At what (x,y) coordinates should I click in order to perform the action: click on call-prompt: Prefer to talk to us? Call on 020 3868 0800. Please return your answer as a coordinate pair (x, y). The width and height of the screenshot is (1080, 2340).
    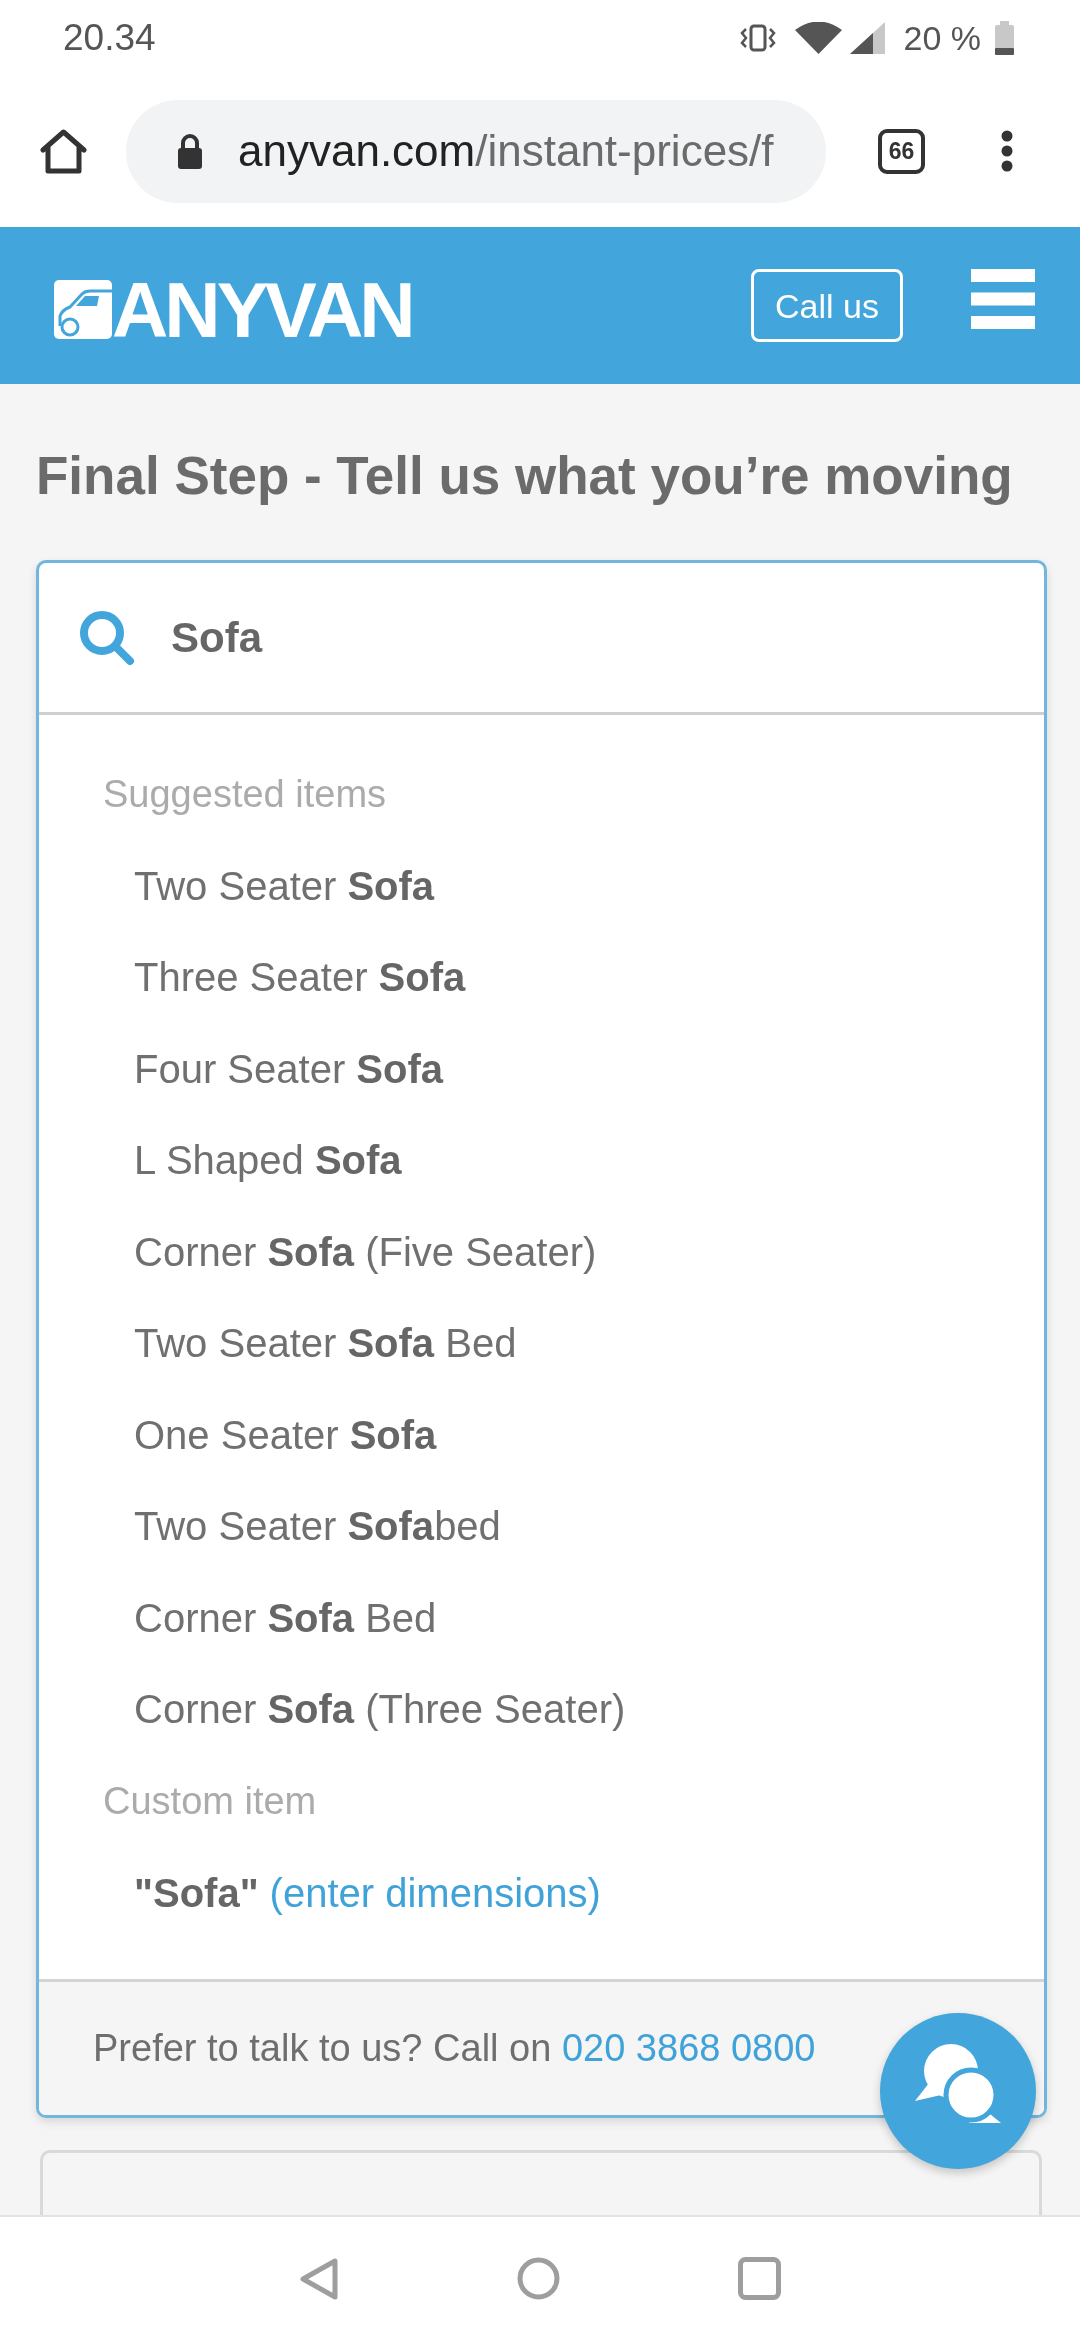
    Looking at the image, I should click on (454, 2048).